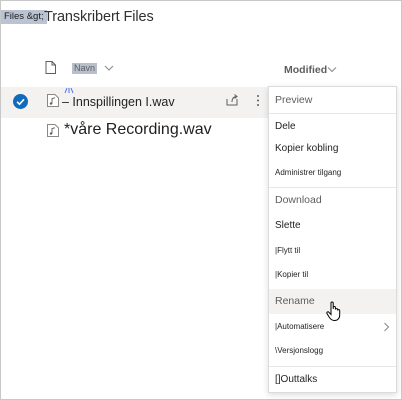 Image resolution: width=402 pixels, height=400 pixels. Describe the element at coordinates (332, 172) in the screenshot. I see `menu-item-manage-access: Administrer tilgang` at that location.